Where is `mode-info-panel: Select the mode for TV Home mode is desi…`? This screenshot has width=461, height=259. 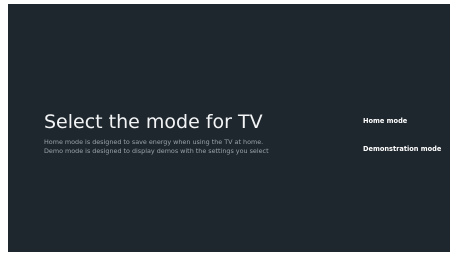
mode-info-panel: Select the mode for TV Home mode is desi… is located at coordinates (194, 133).